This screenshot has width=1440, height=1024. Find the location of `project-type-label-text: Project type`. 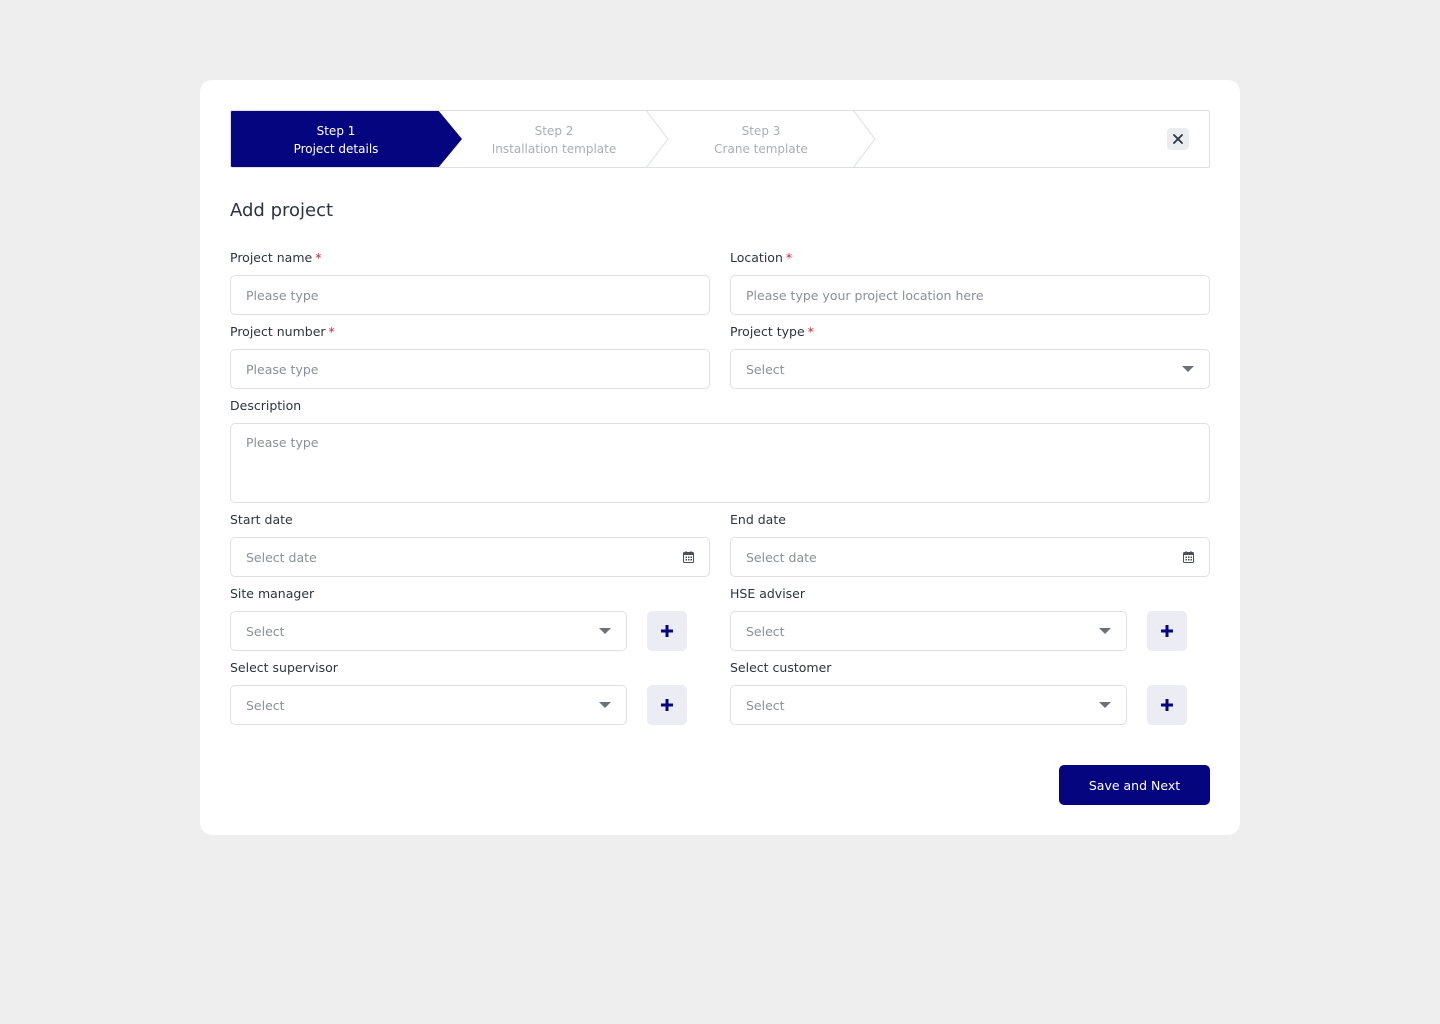

project-type-label-text: Project type is located at coordinates (767, 331).